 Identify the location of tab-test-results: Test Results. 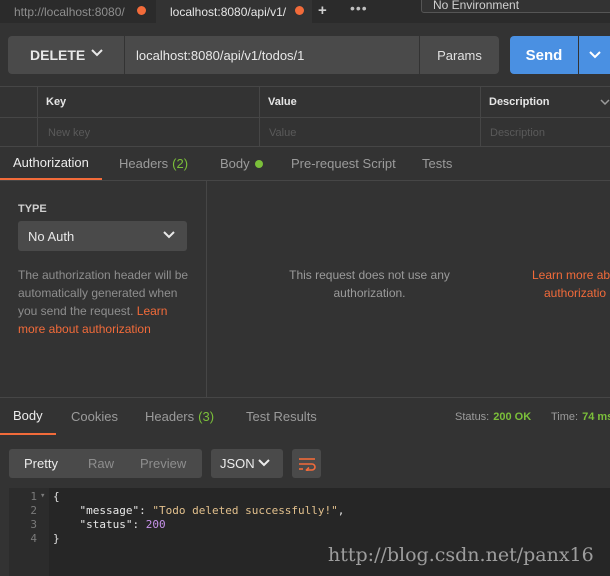
(281, 416).